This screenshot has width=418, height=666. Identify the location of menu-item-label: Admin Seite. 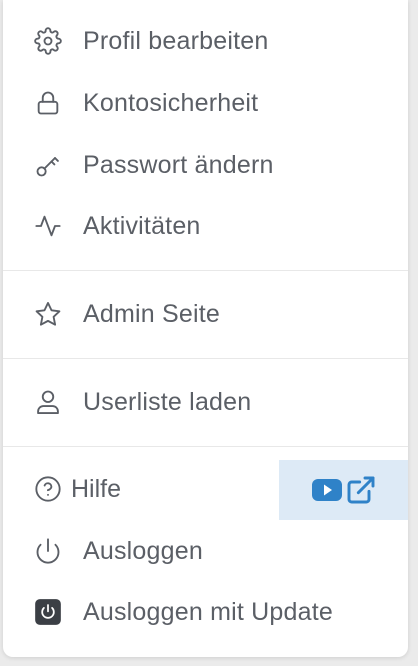
(151, 314).